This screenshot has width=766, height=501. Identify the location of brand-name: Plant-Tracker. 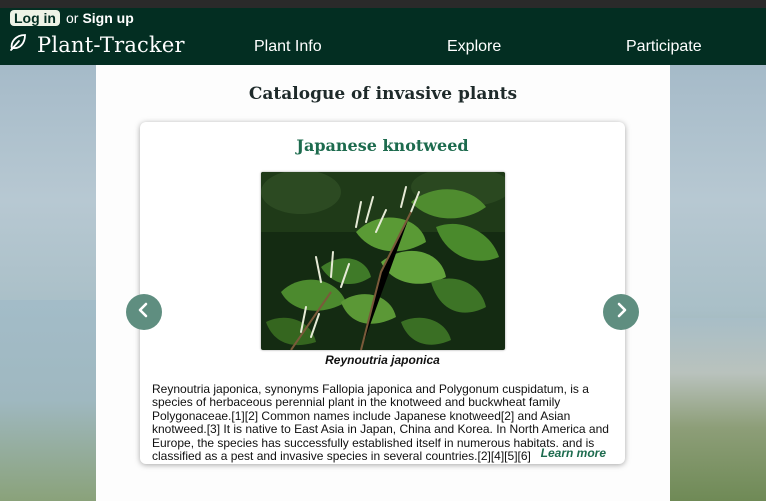
(111, 44).